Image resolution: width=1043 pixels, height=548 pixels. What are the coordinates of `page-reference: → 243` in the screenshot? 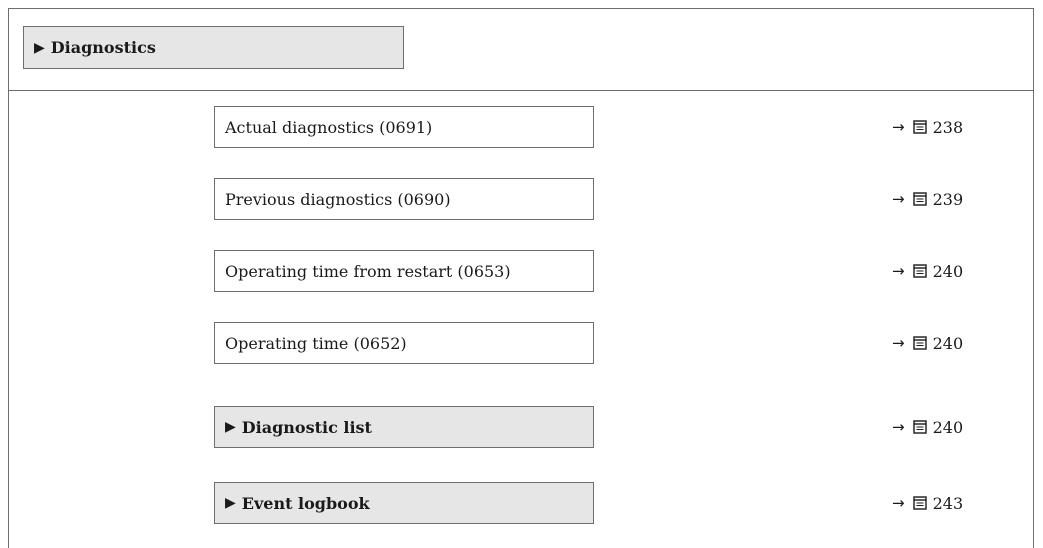 It's located at (947, 503).